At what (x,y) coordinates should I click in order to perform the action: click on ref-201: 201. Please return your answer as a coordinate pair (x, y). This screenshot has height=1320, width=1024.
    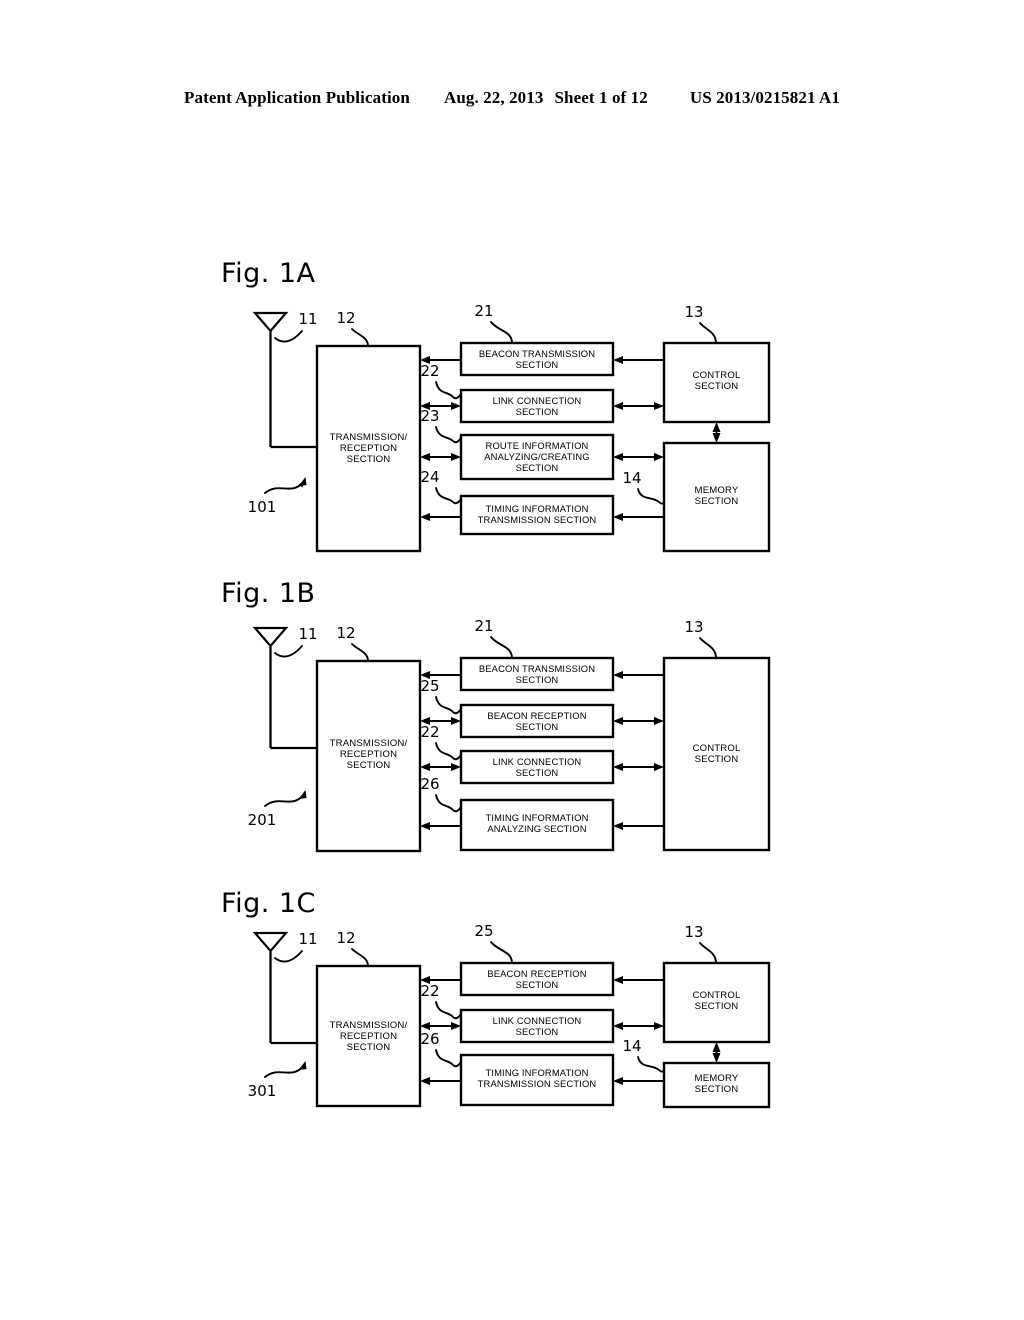
    Looking at the image, I should click on (262, 820).